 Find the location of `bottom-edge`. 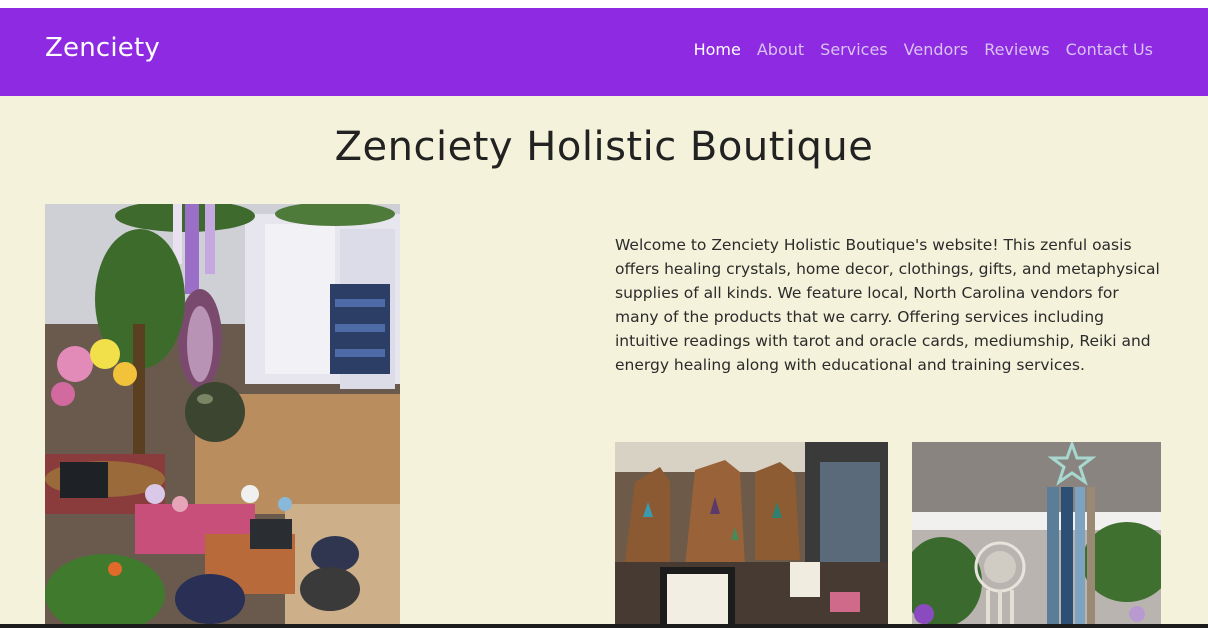

bottom-edge is located at coordinates (604, 626).